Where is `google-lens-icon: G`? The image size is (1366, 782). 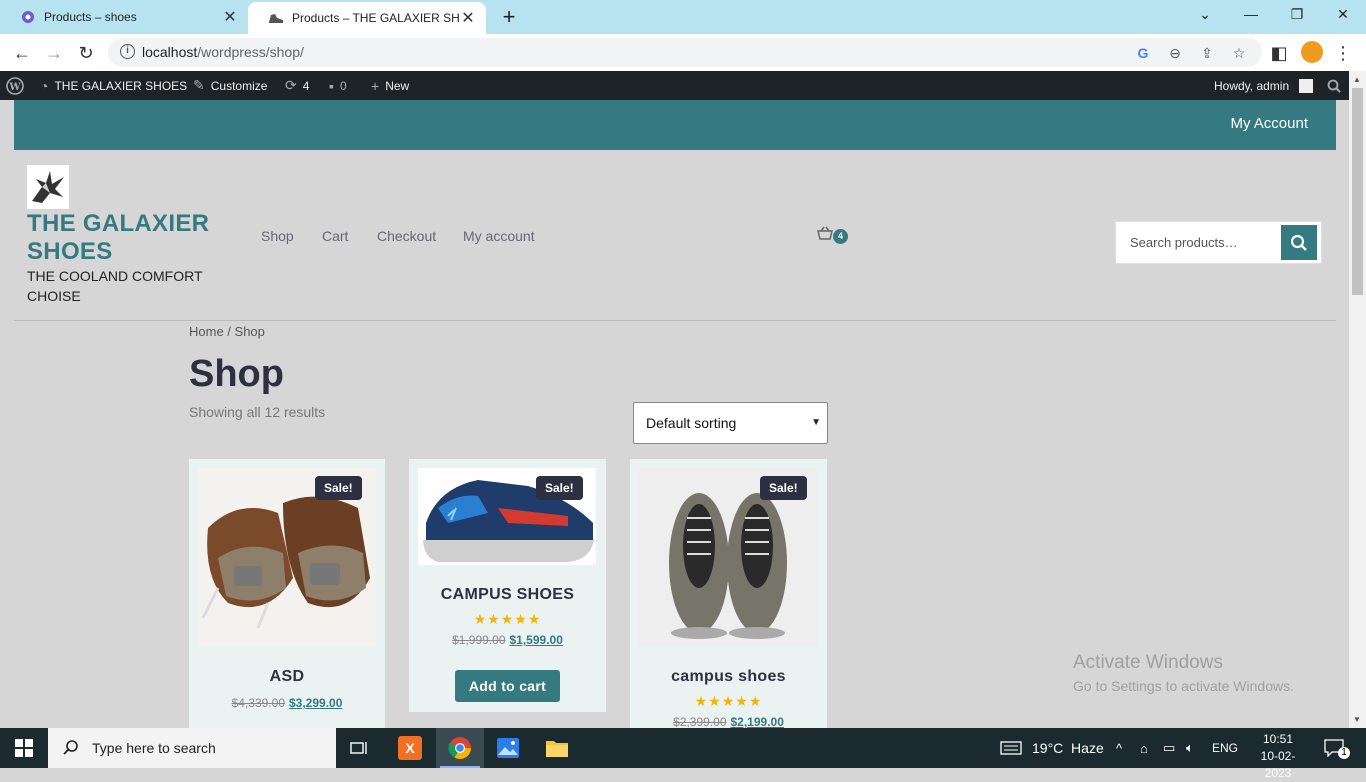 google-lens-icon: G is located at coordinates (1143, 53).